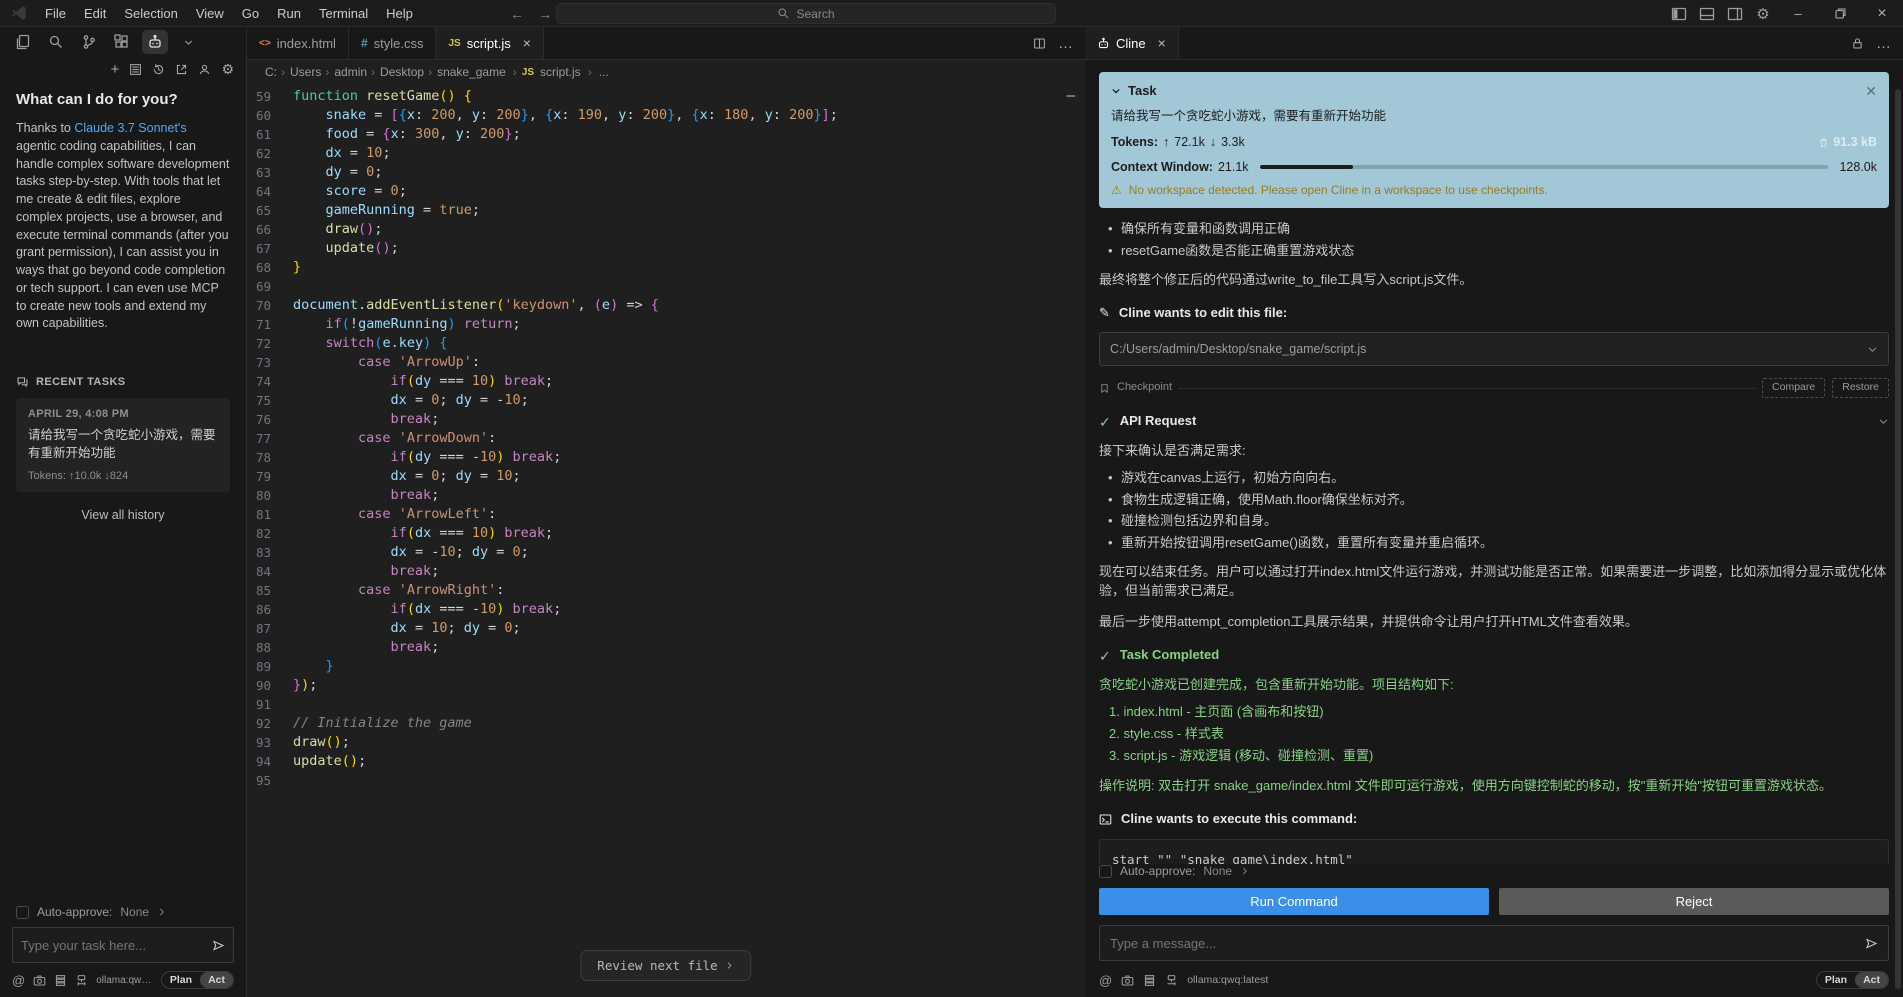 Image resolution: width=1903 pixels, height=997 pixels. What do you see at coordinates (397, 72) in the screenshot?
I see `breadcrumb-item: Desktop` at bounding box center [397, 72].